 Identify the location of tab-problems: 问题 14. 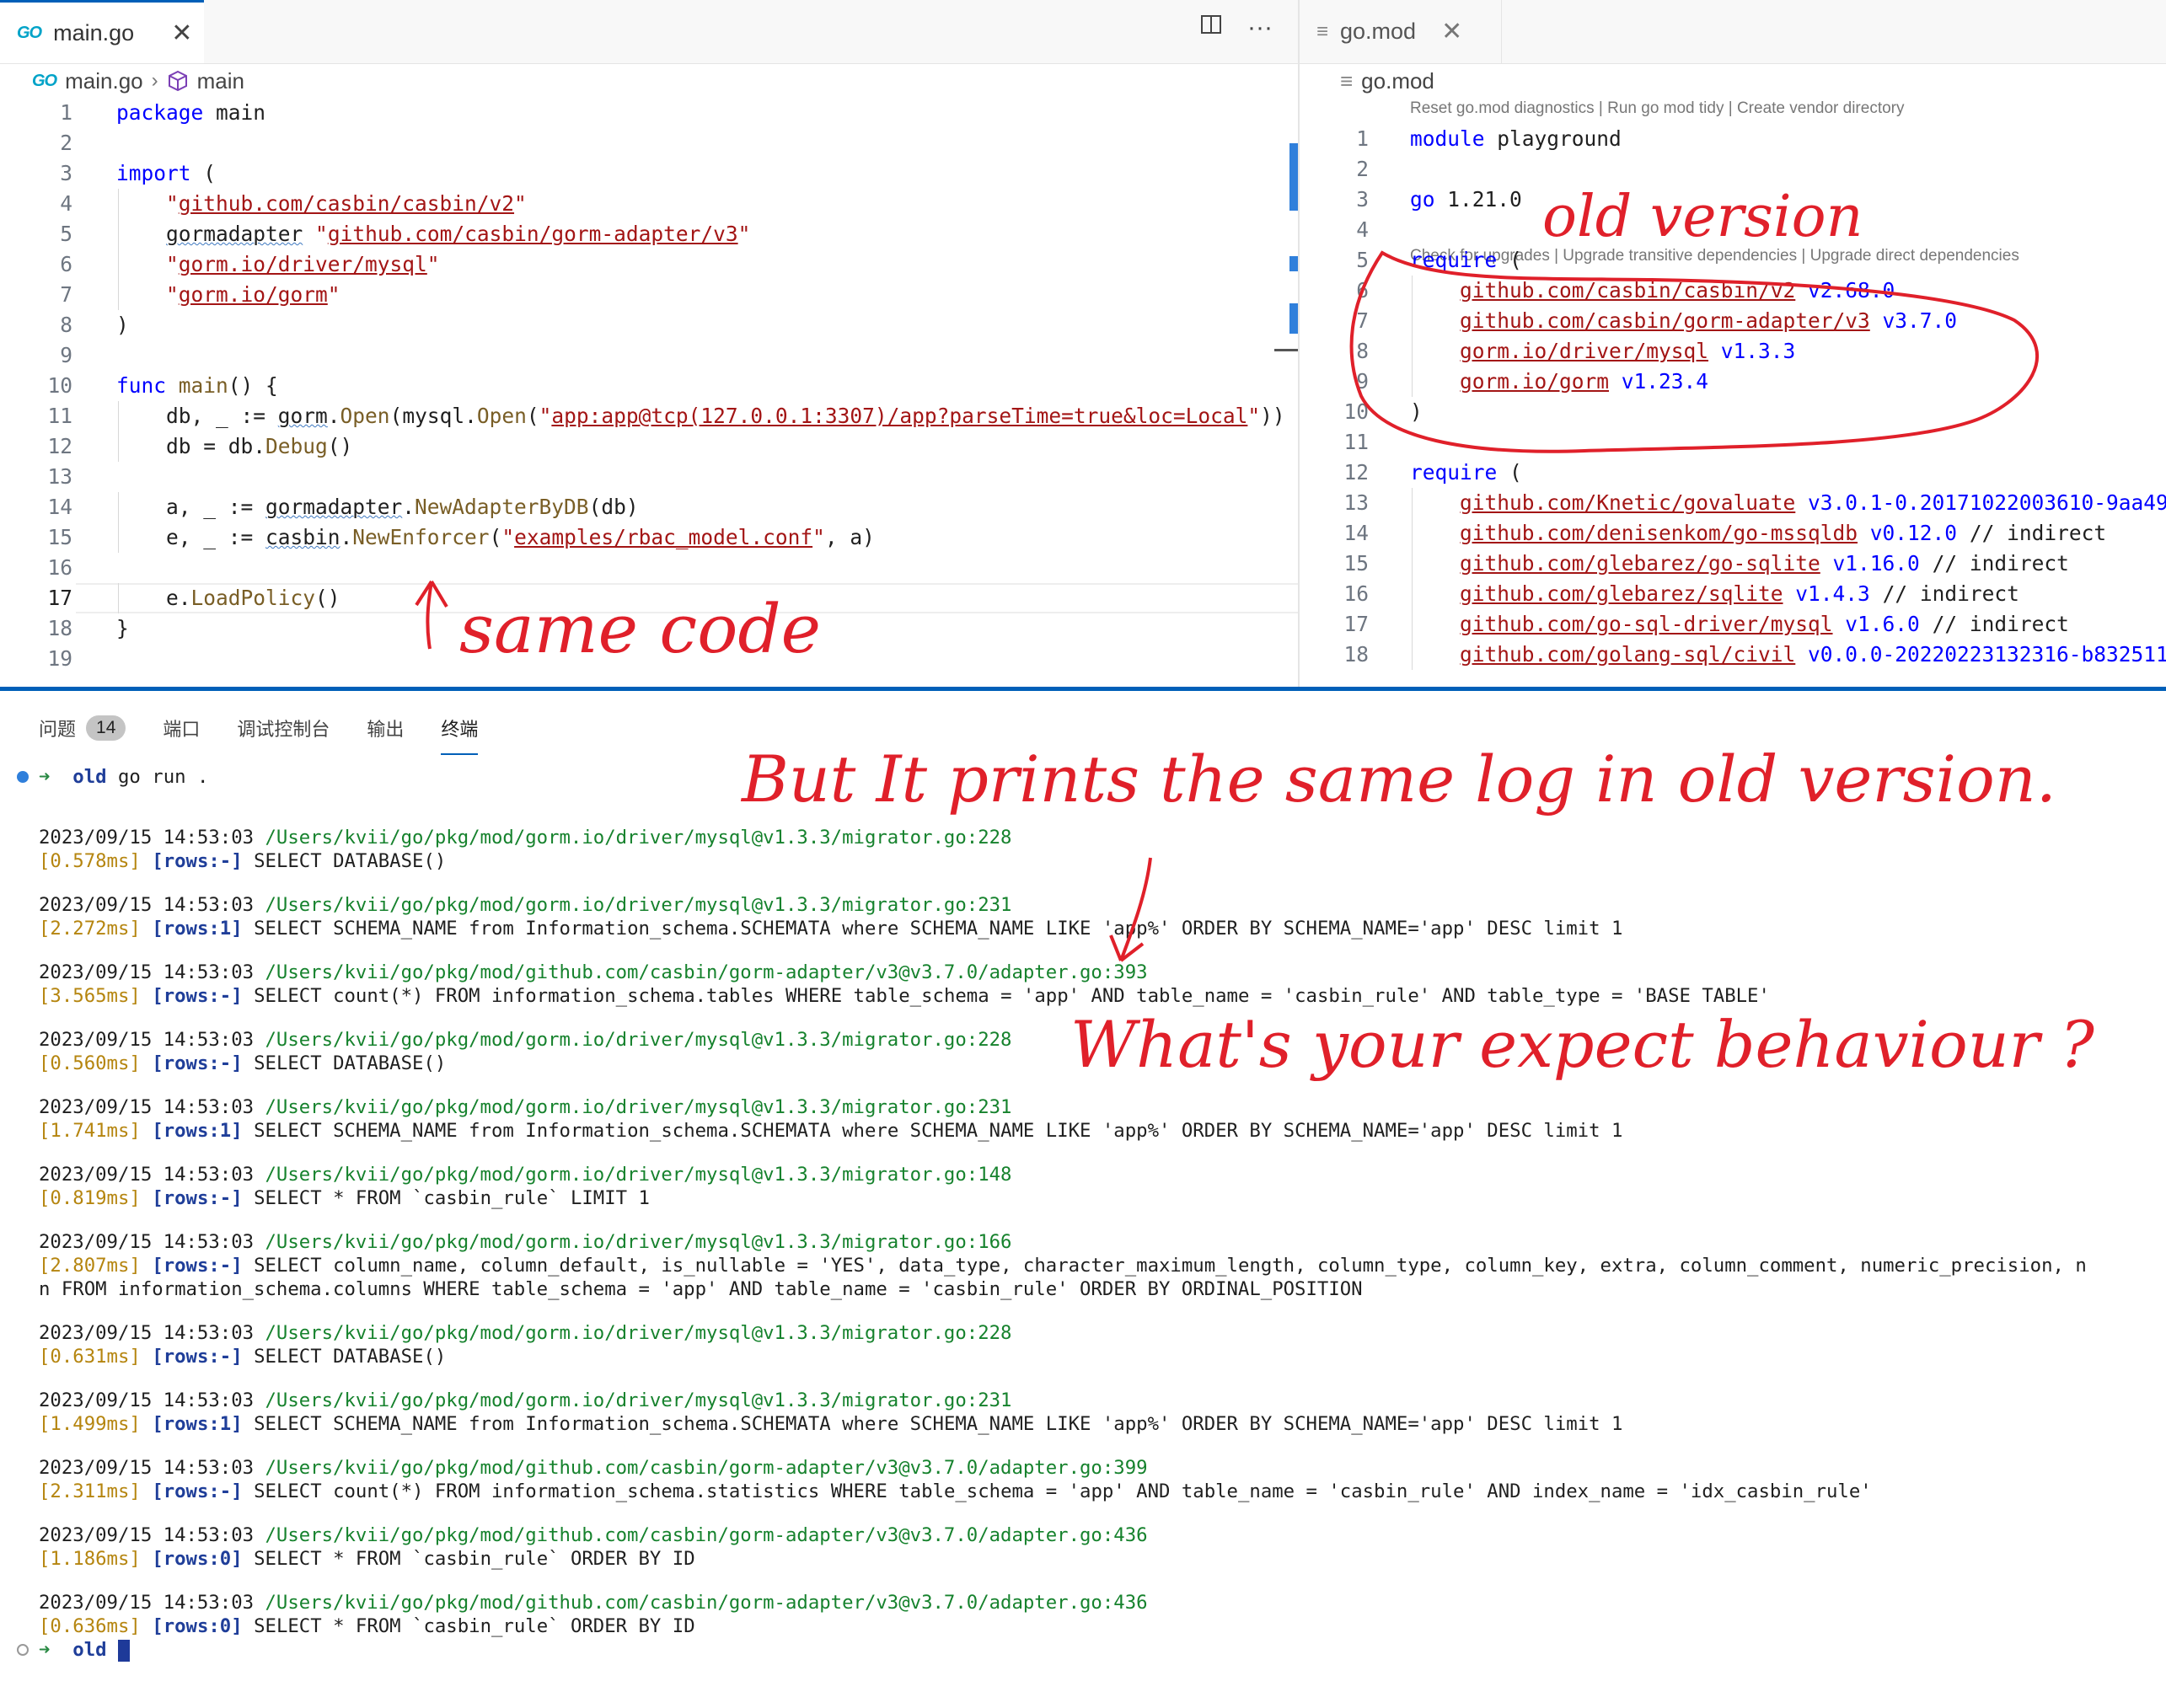
(82, 732).